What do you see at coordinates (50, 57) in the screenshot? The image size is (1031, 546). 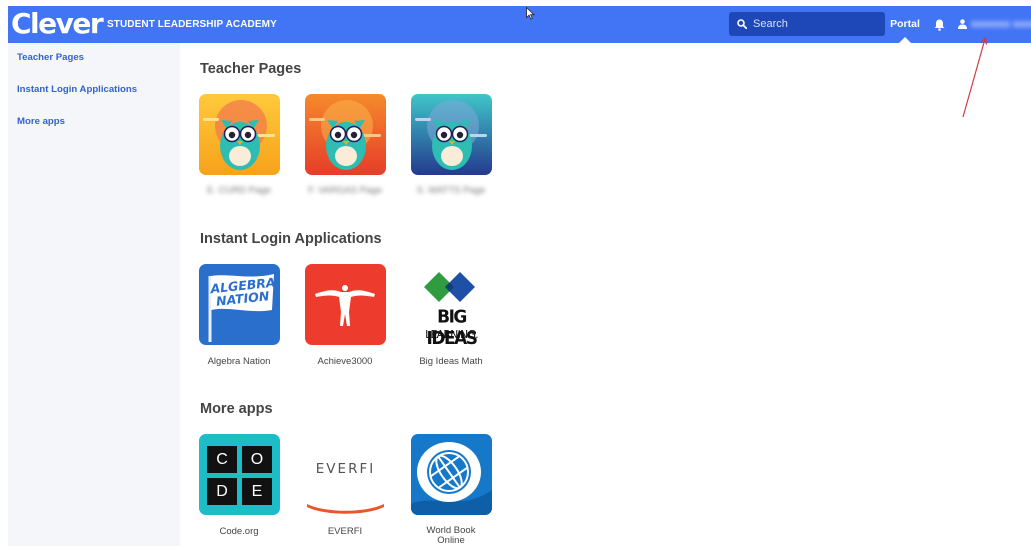 I see `sidebar-item-teacher-pages: Teacher Pages` at bounding box center [50, 57].